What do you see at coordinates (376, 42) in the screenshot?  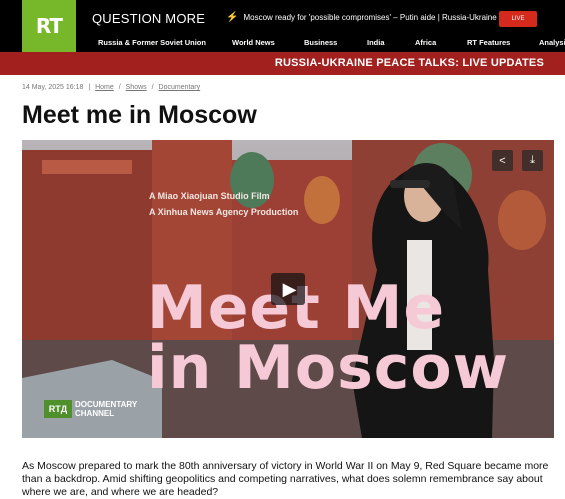 I see `nav-item-india: India` at bounding box center [376, 42].